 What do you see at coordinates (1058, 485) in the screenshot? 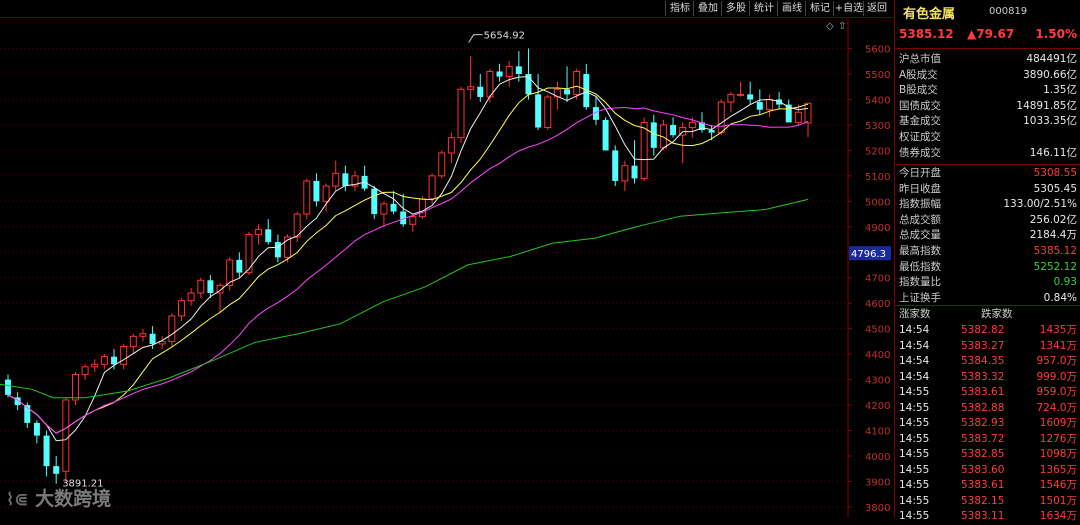
I see `tick-volume: 1546万` at bounding box center [1058, 485].